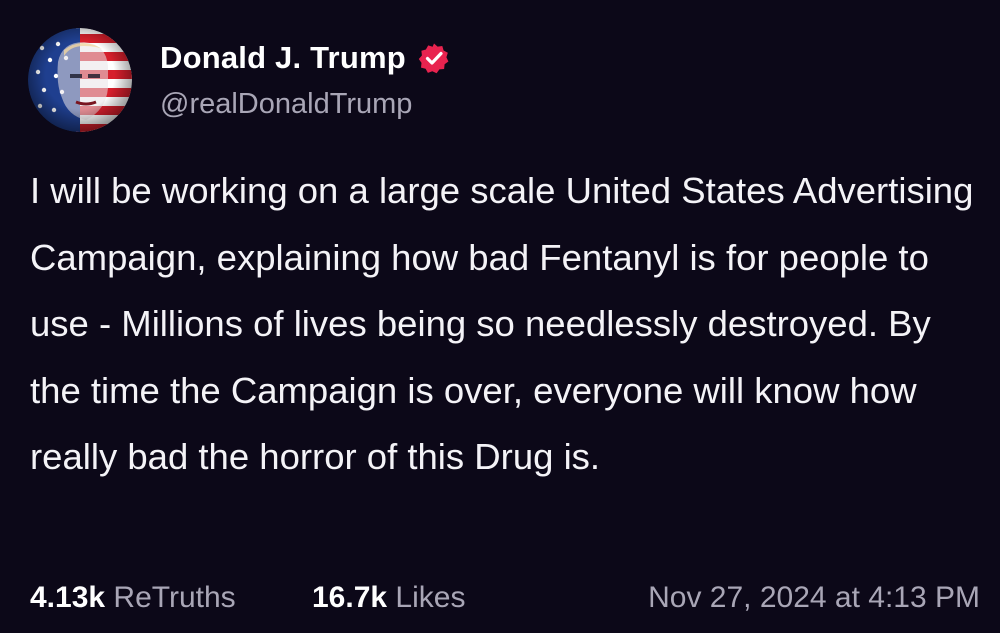 The image size is (1000, 633). I want to click on likes-count: 16.7k, so click(350, 597).